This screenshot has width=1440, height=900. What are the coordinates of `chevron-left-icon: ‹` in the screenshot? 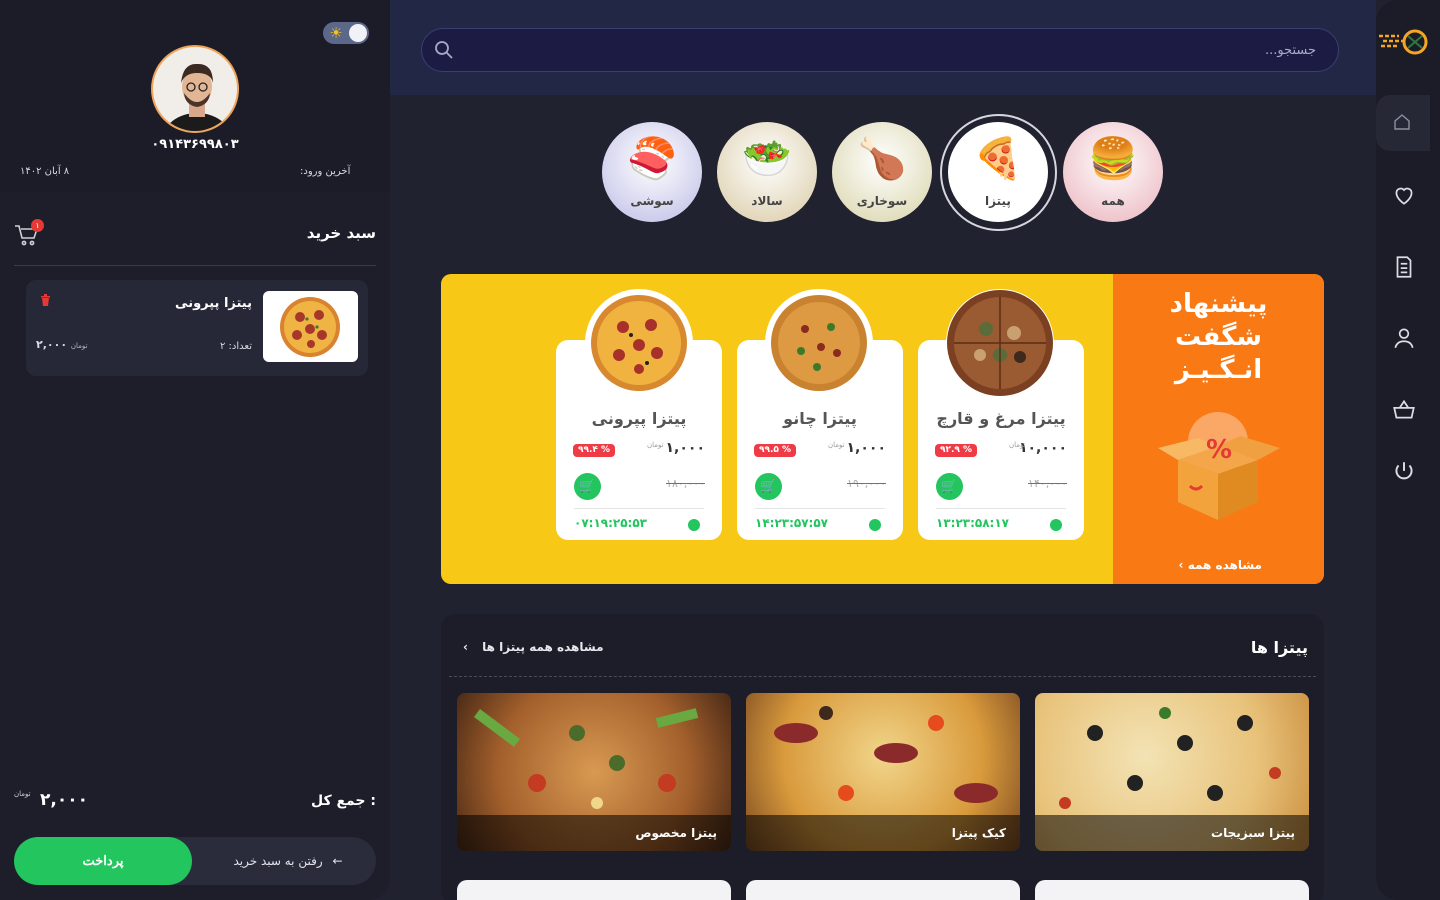 It's located at (1181, 565).